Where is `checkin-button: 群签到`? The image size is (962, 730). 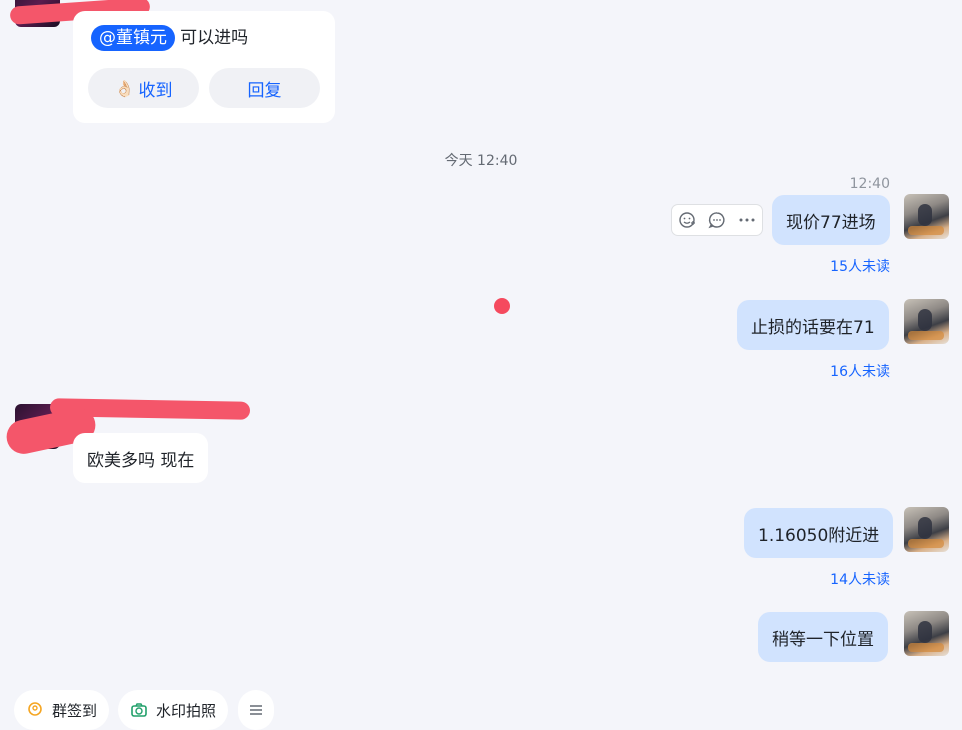
checkin-button: 群签到 is located at coordinates (62, 710).